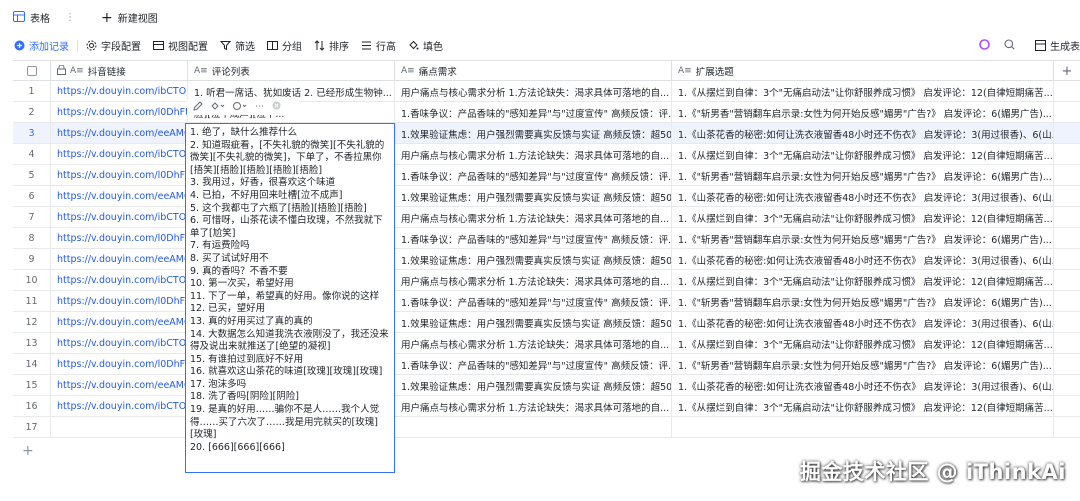  I want to click on row-number: 4, so click(32, 154).